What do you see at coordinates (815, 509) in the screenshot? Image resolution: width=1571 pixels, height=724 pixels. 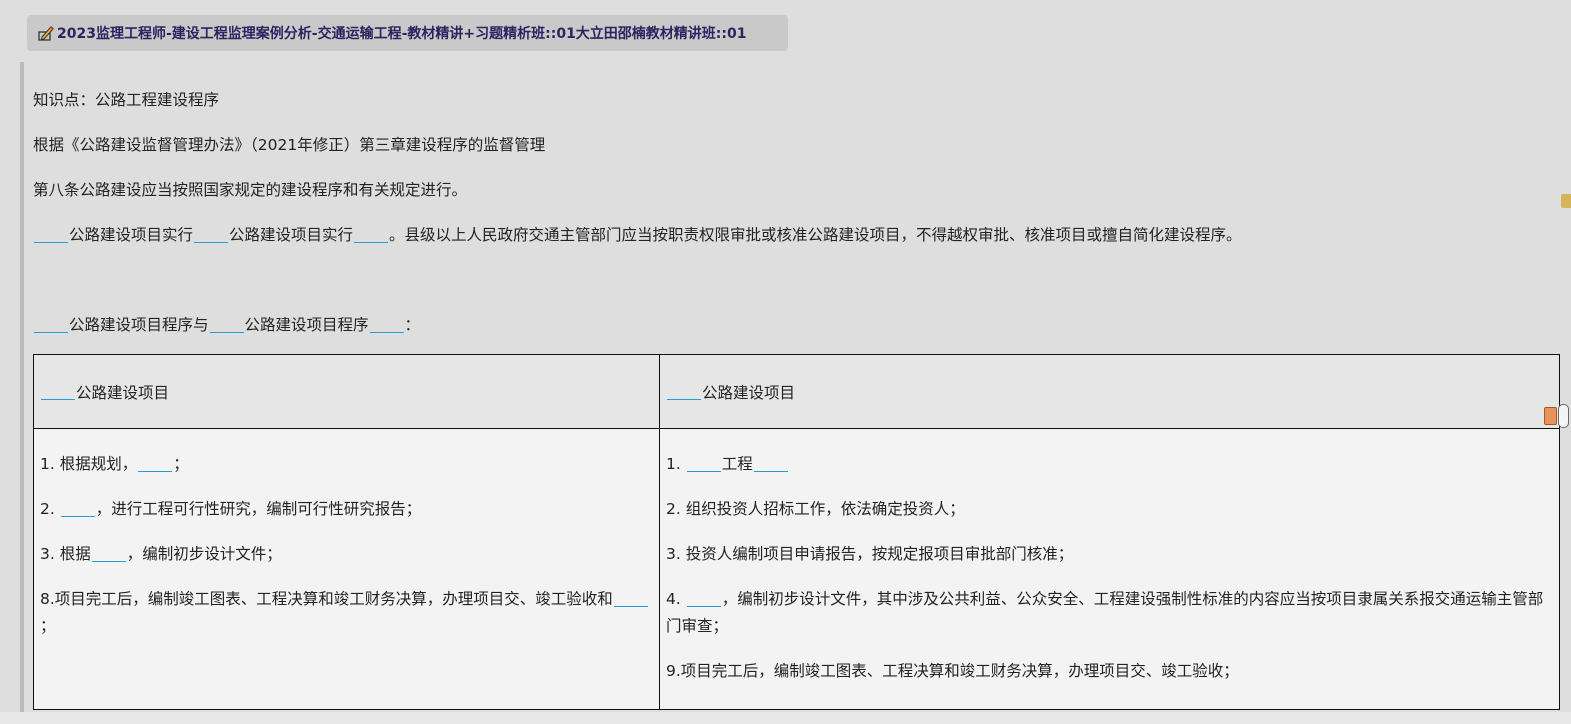 I see `list-item: 2. 组织投资人招标工作，依法确定投资人；` at bounding box center [815, 509].